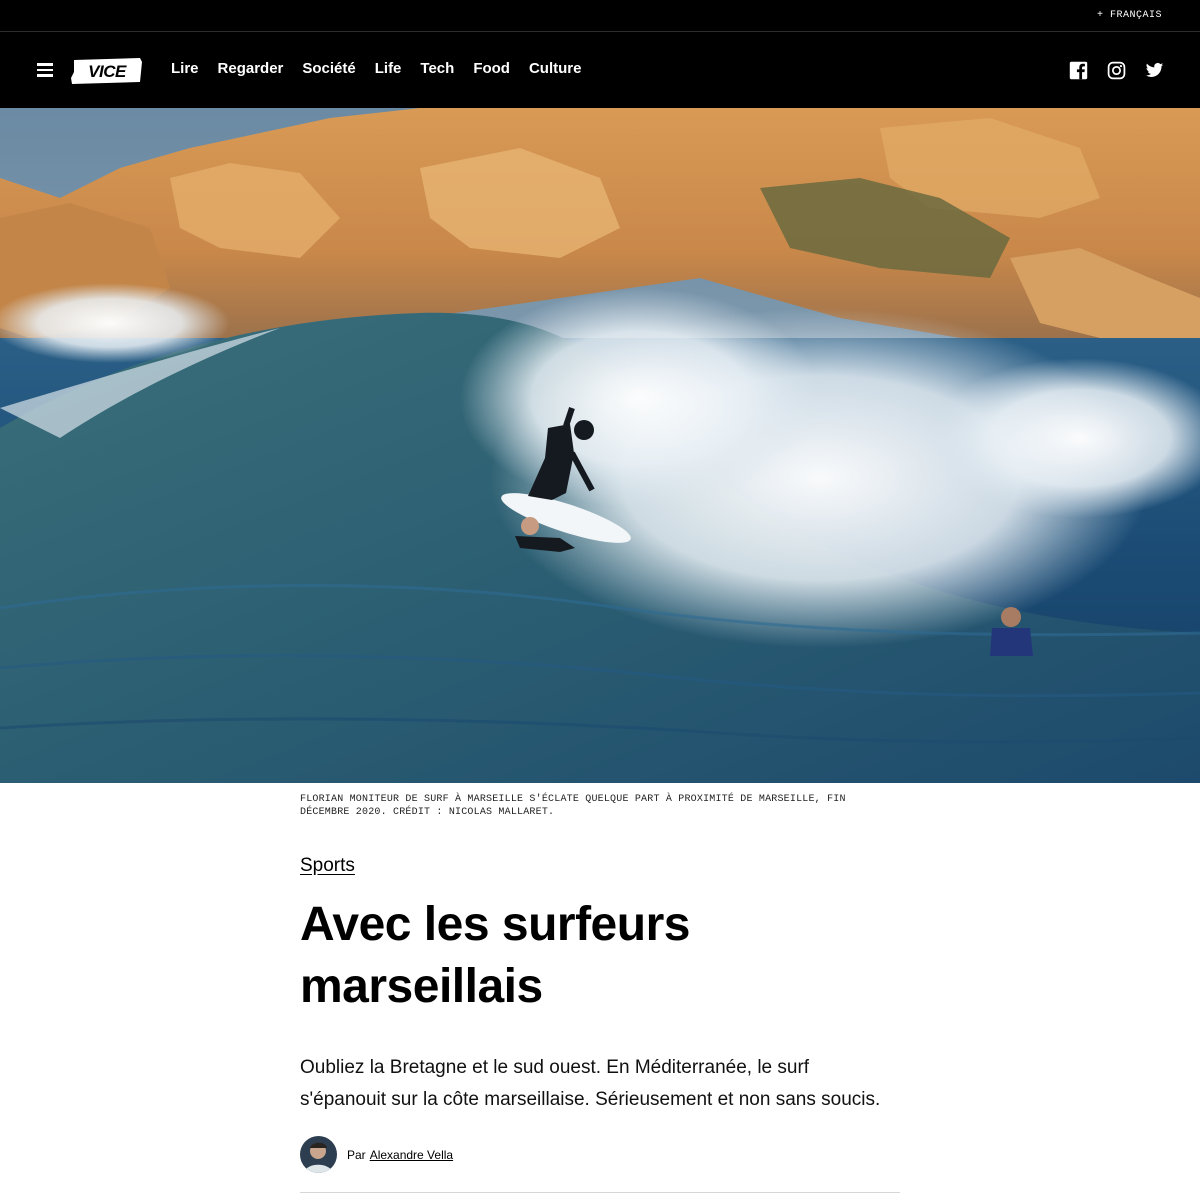 The width and height of the screenshot is (1200, 1200). I want to click on logo-text: VICE, so click(107, 71).